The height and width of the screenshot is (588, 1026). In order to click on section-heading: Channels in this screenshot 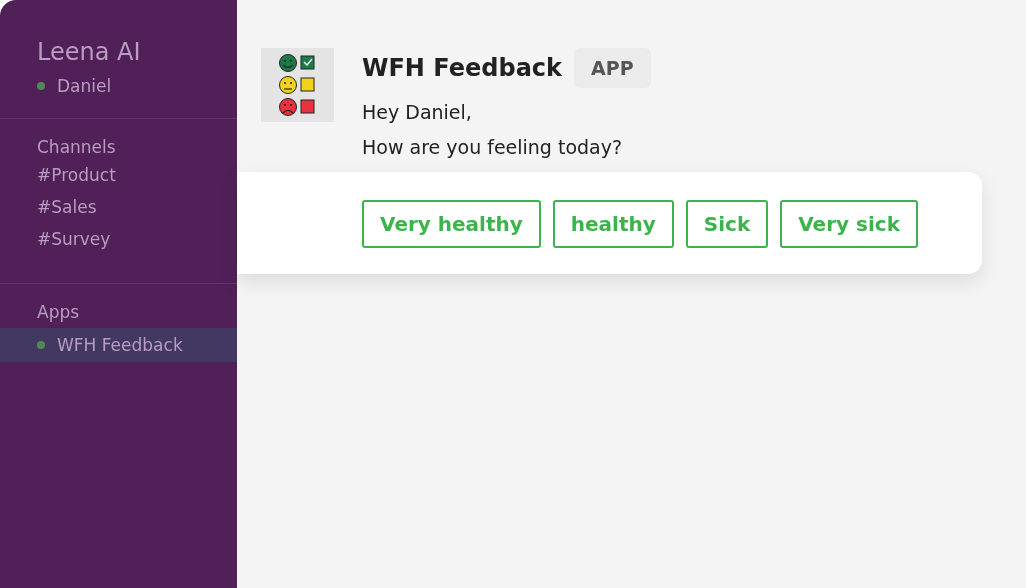, I will do `click(76, 148)`.